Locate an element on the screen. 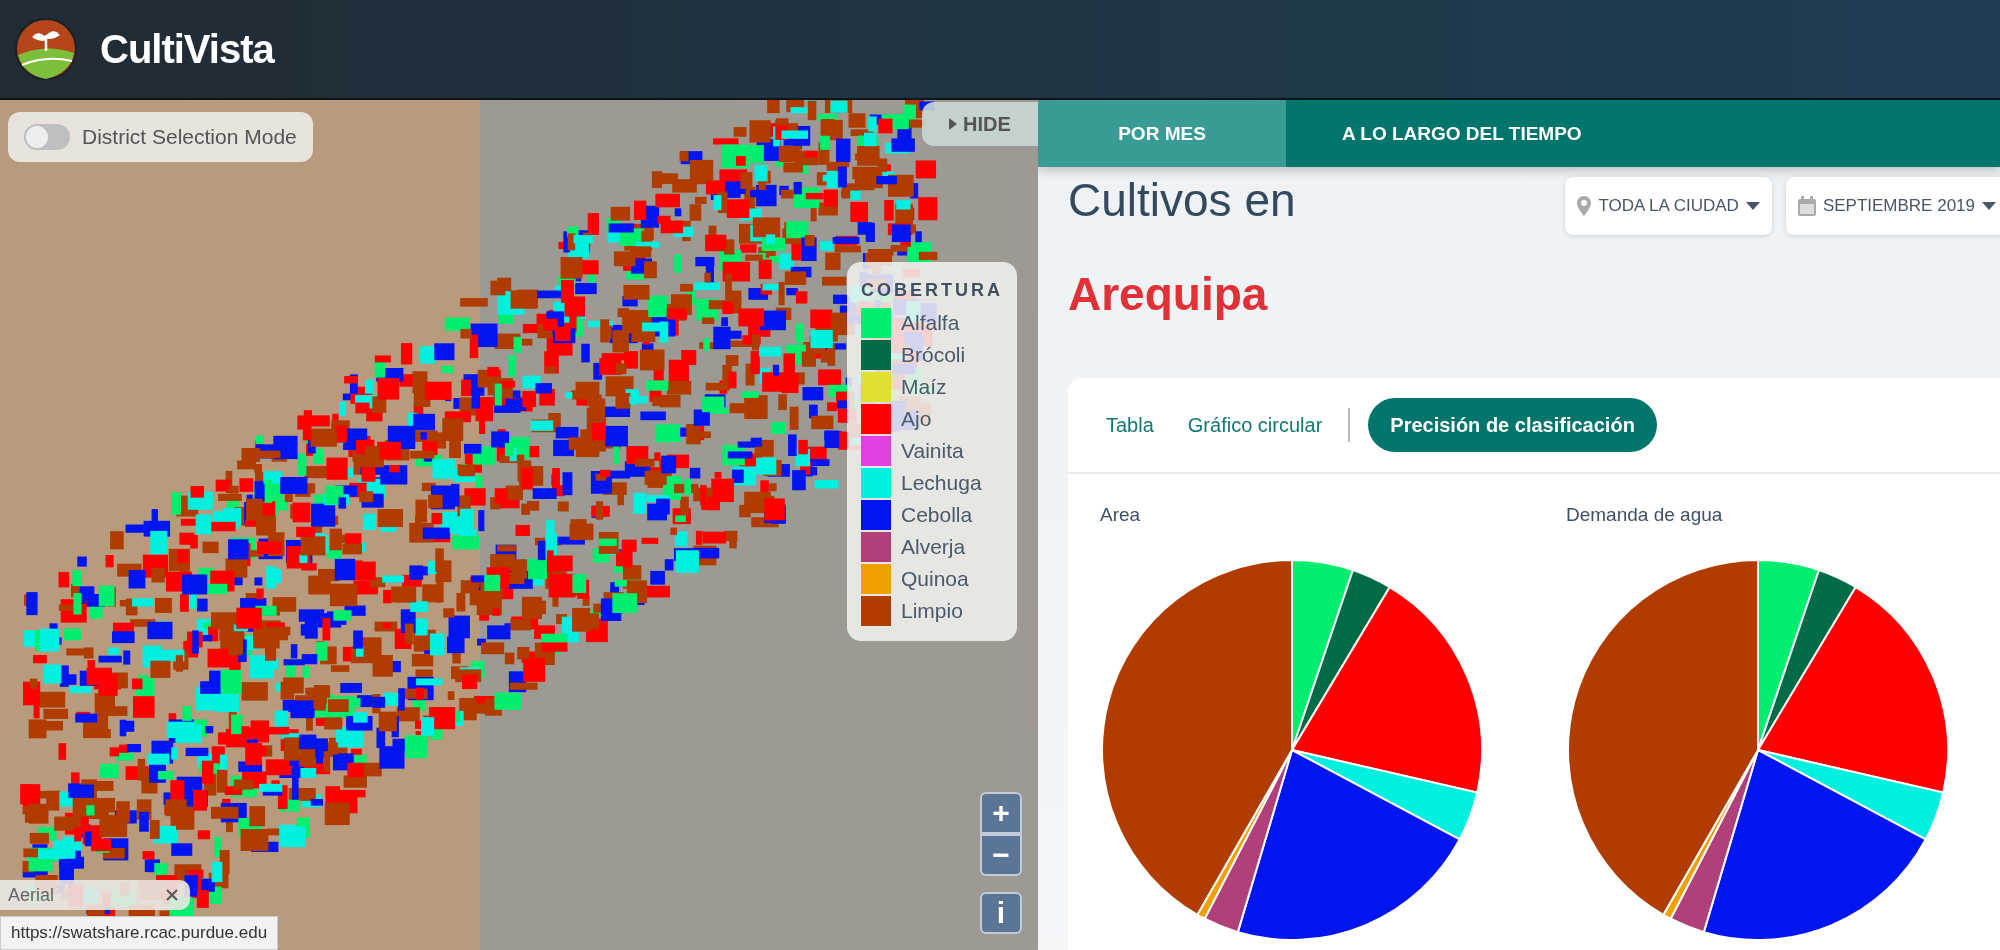 The width and height of the screenshot is (2000, 950). legend-label: Vainita is located at coordinates (932, 451).